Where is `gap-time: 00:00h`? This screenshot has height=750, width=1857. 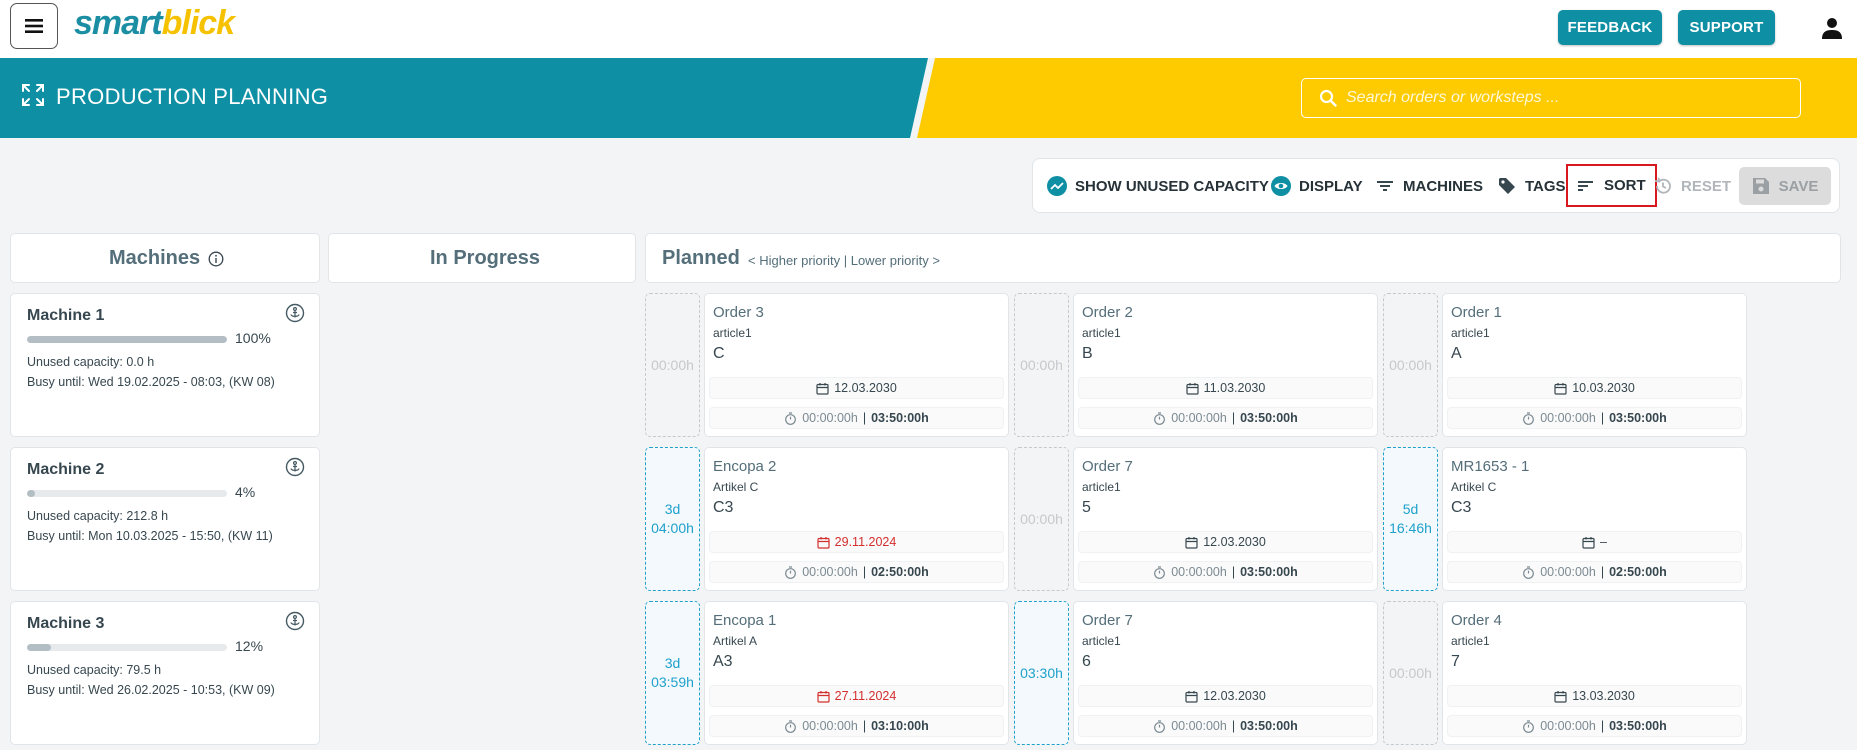
gap-time: 00:00h is located at coordinates (672, 364).